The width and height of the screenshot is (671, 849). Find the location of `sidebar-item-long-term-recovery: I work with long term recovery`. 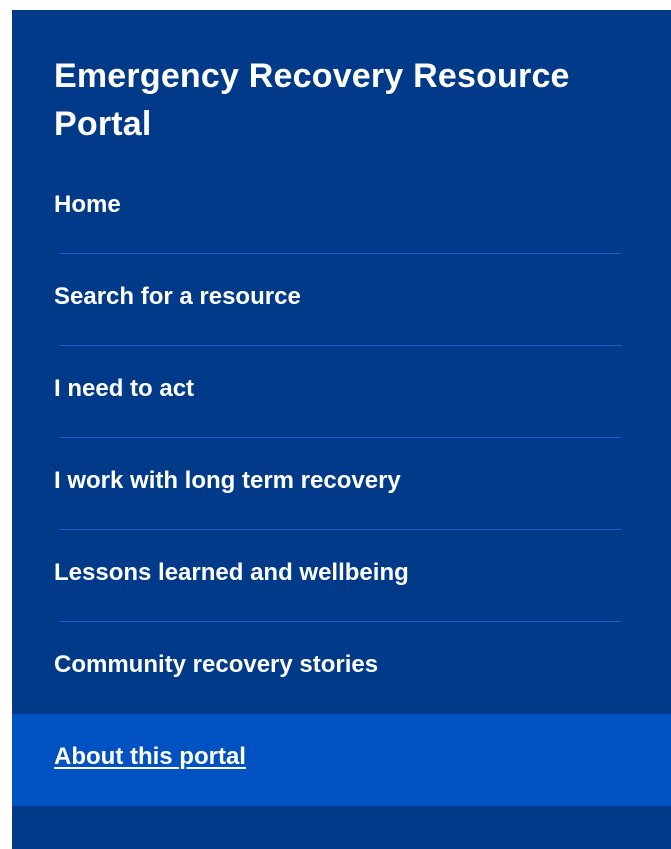

sidebar-item-long-term-recovery: I work with long term recovery is located at coordinates (341, 484).